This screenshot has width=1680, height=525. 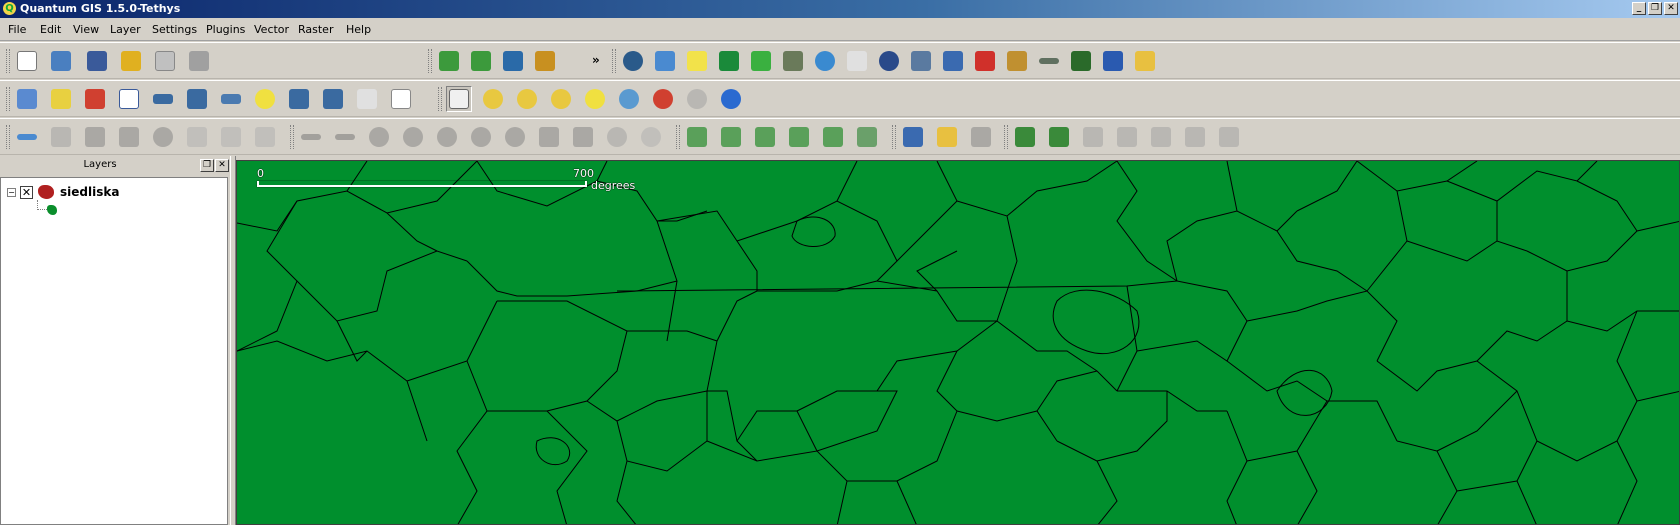 I want to click on refresh-button, so click(x=731, y=99).